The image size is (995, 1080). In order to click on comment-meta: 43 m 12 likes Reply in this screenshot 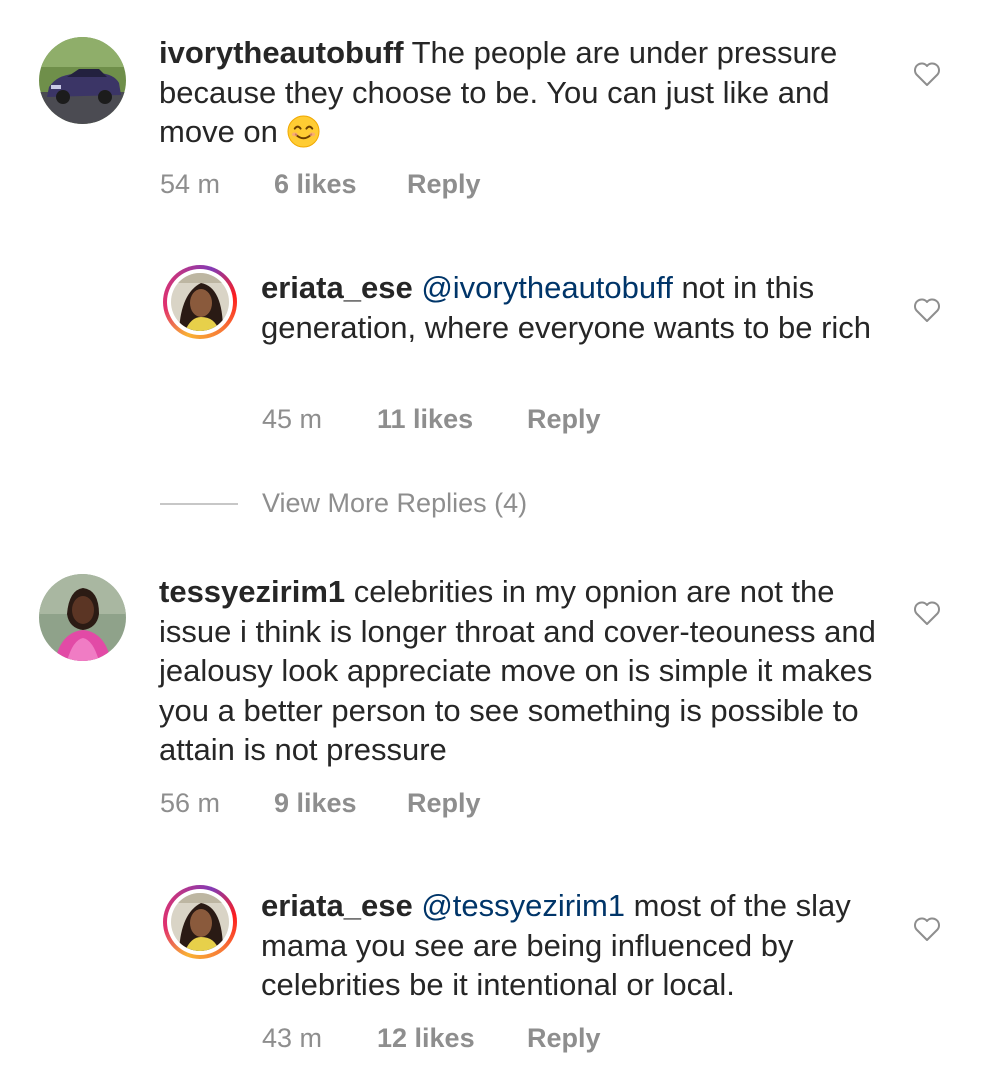, I will do `click(462, 1038)`.